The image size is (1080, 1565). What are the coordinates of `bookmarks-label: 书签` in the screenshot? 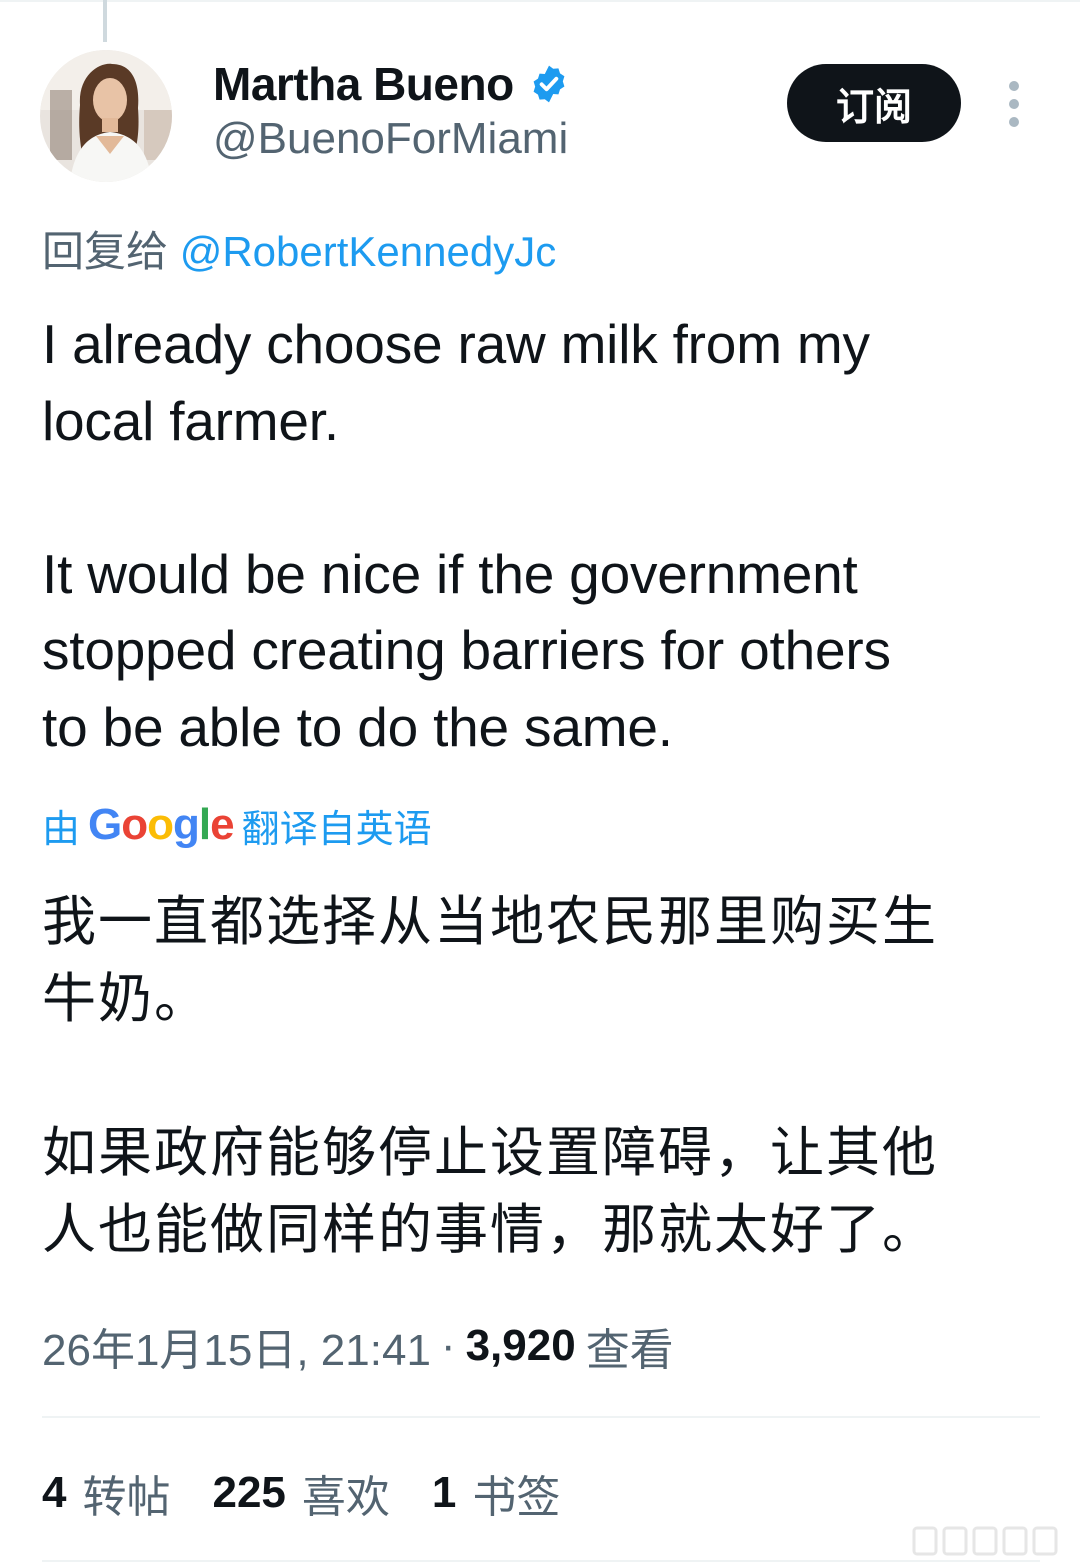 It's located at (516, 1497).